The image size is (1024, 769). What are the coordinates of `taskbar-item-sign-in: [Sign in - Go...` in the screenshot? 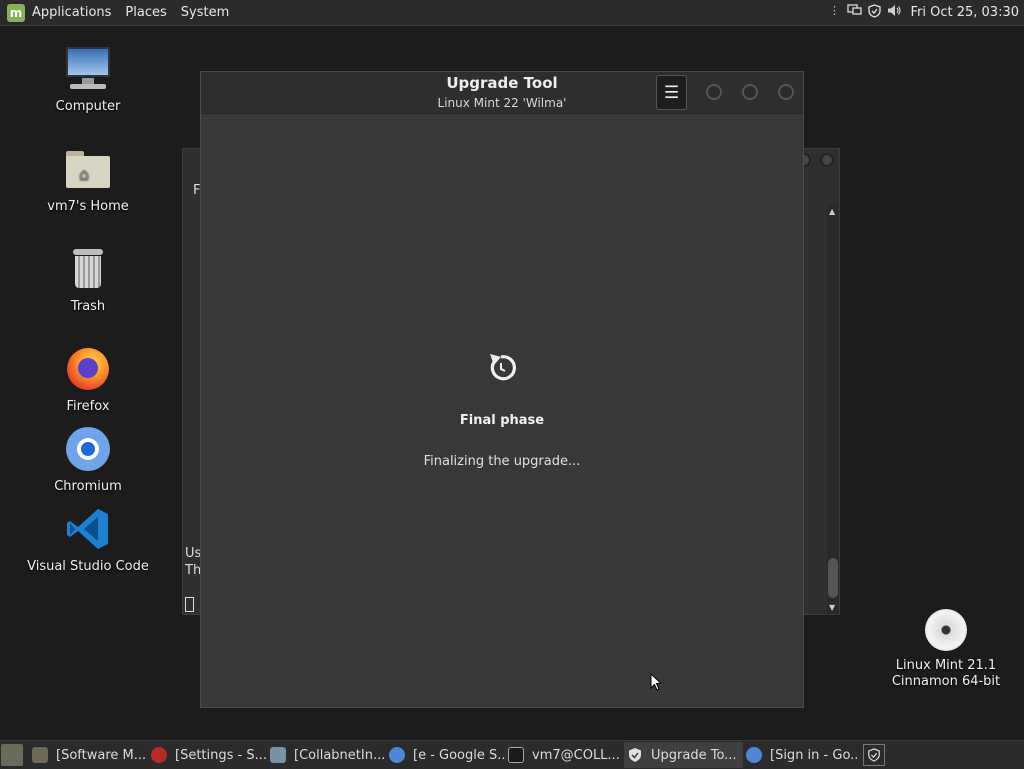 It's located at (801, 755).